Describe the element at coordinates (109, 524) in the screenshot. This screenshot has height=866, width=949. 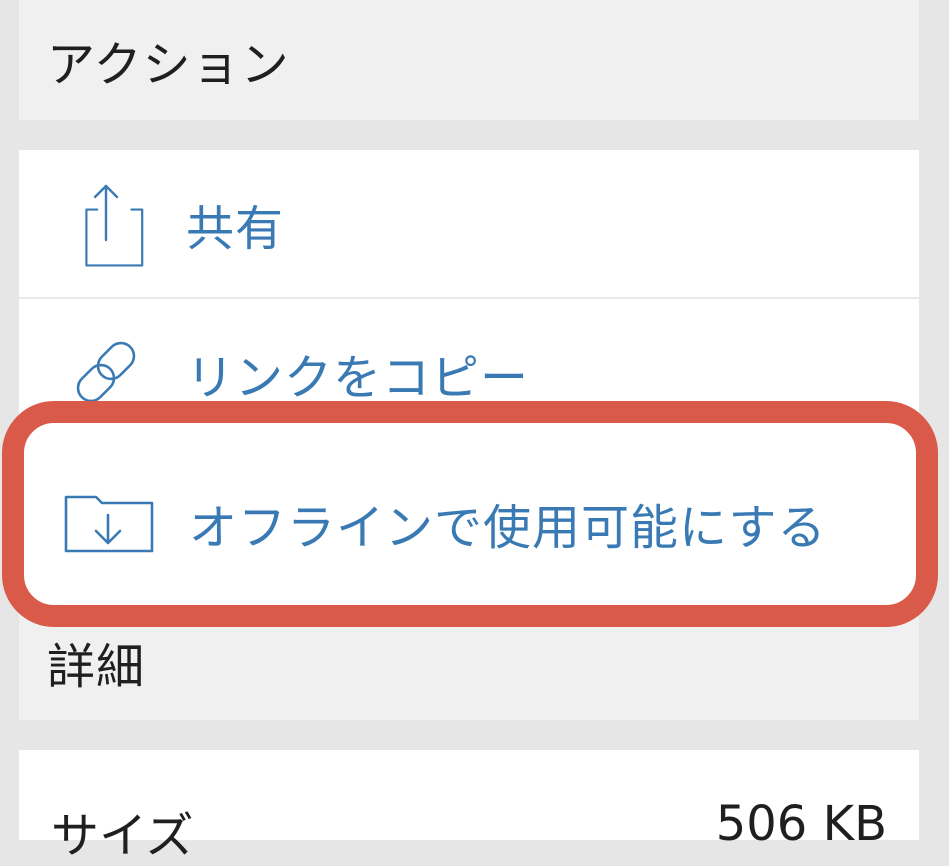
I see `folder-download-icon` at that location.